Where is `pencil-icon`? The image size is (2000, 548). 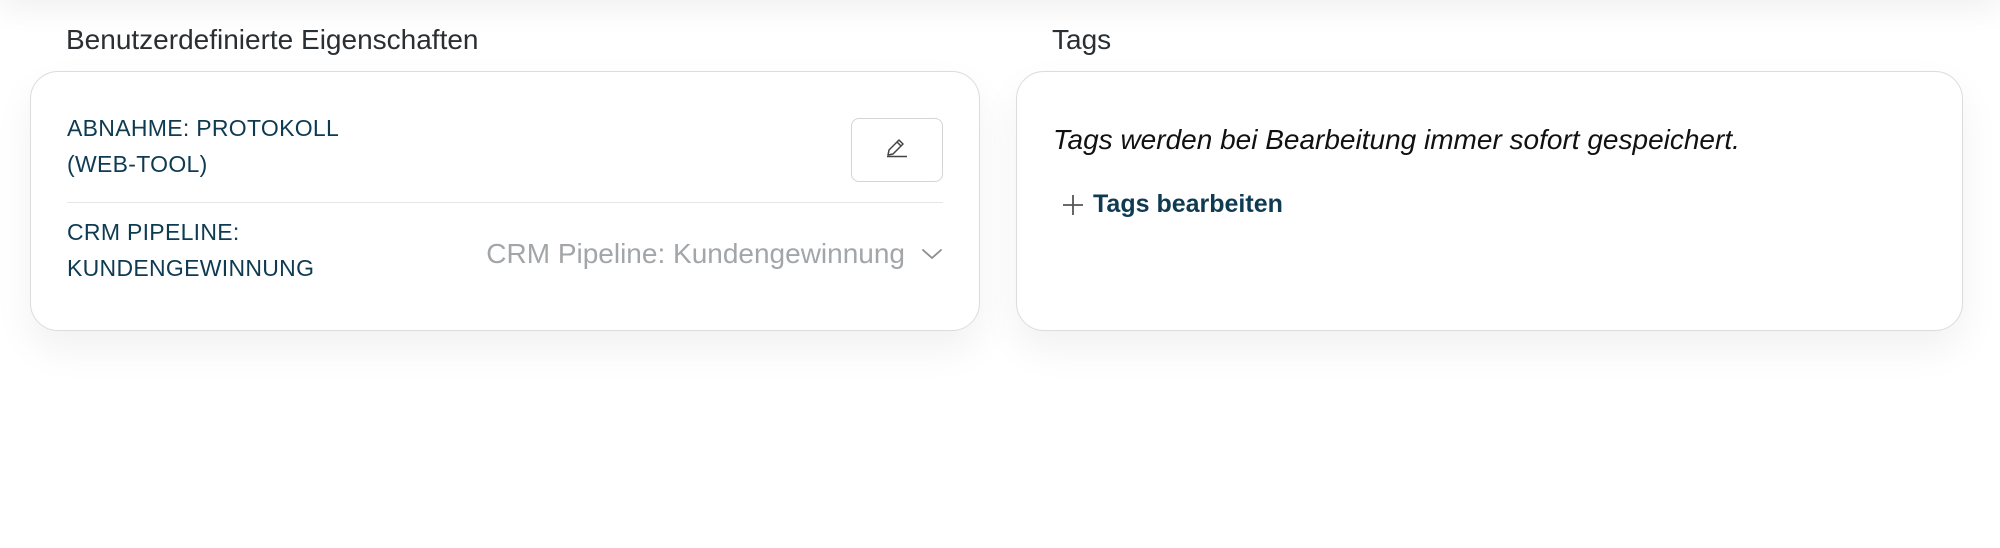
pencil-icon is located at coordinates (897, 150).